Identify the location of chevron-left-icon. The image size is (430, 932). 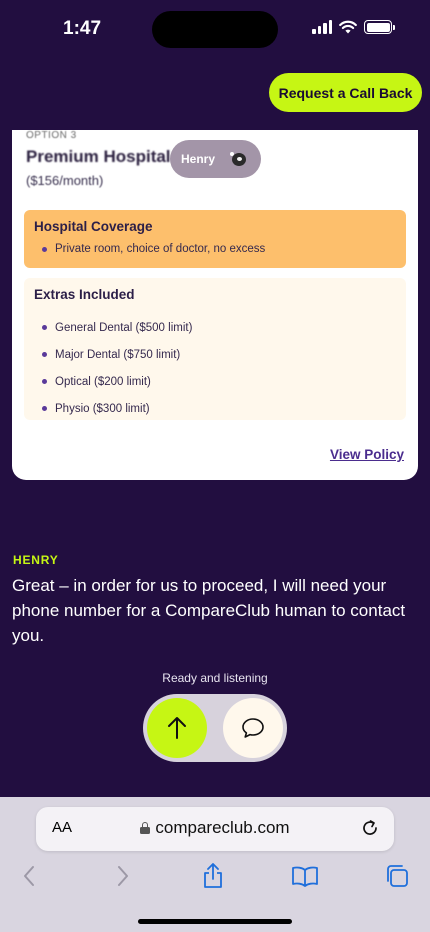
(29, 876).